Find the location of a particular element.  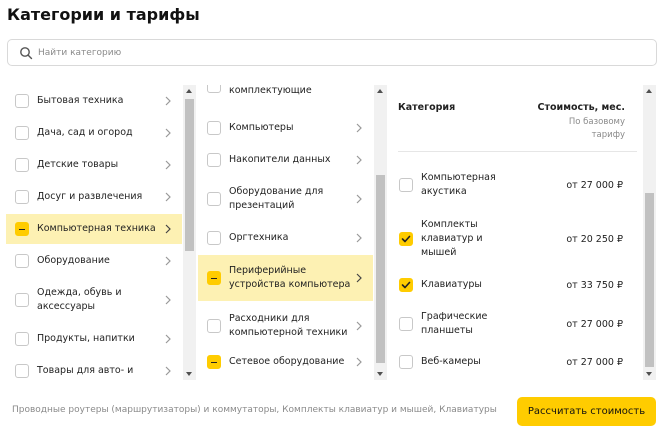

column-header-category: Категория is located at coordinates (427, 107).